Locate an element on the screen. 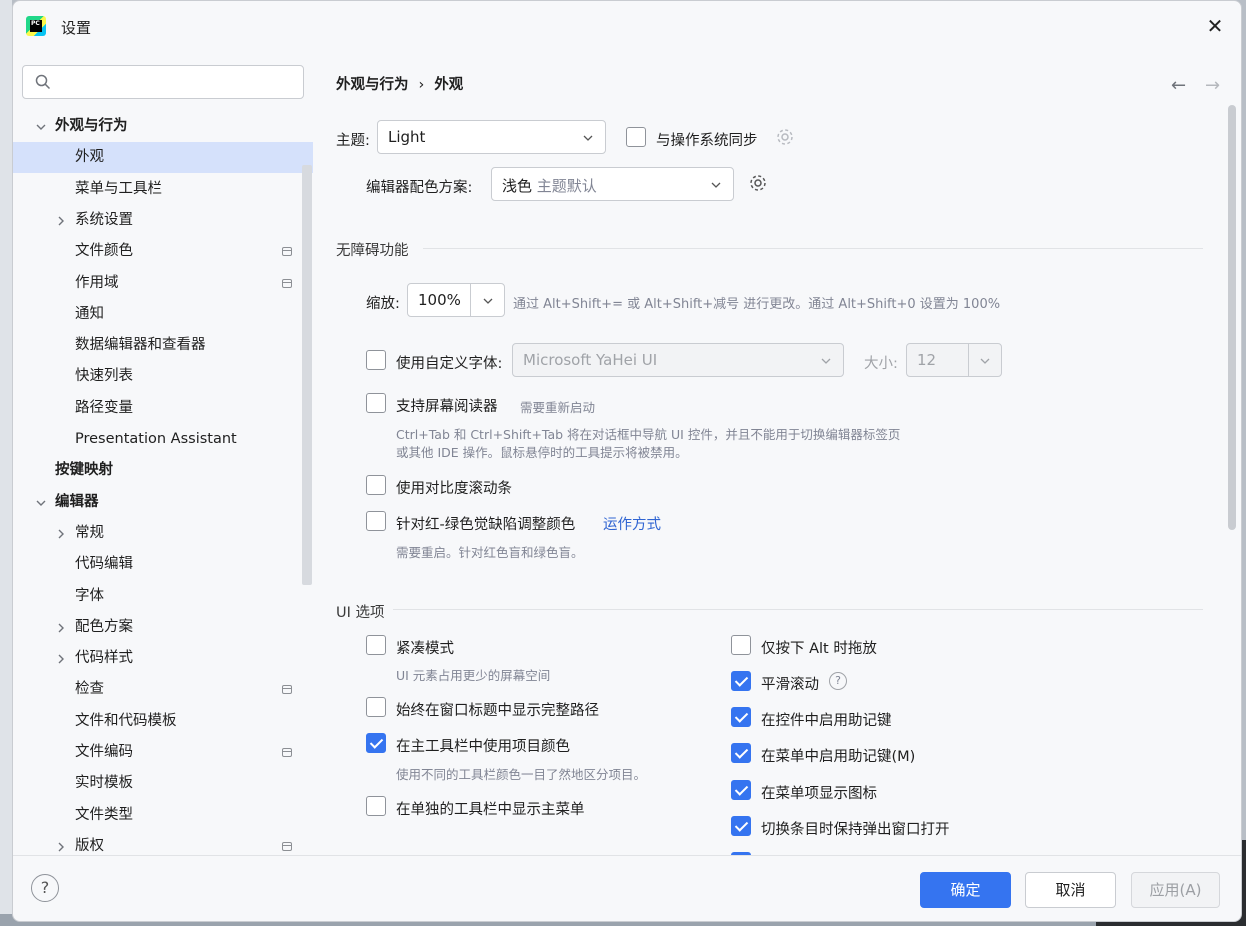  apply-button: 应用(A) is located at coordinates (1175, 890).